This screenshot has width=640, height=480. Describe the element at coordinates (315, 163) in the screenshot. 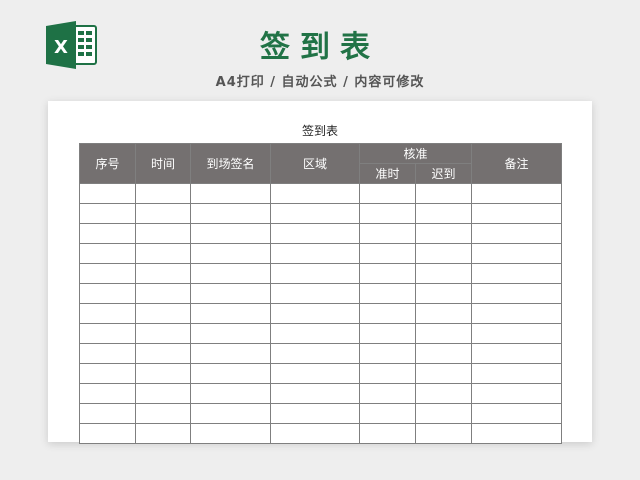

I see `header-area: 区域` at that location.